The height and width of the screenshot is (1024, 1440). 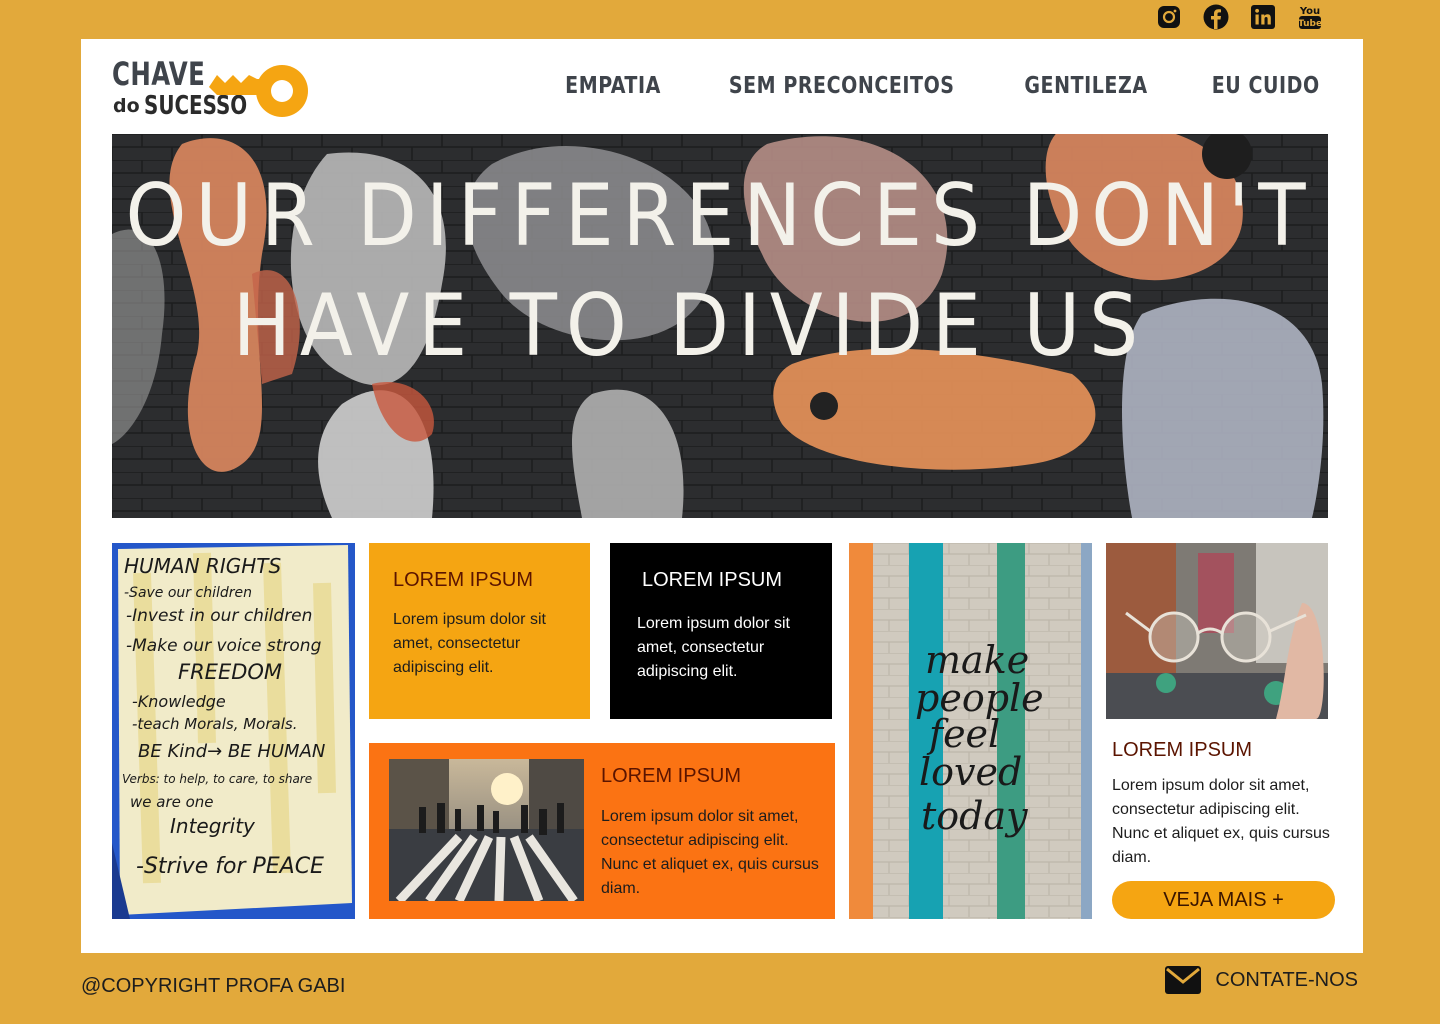 I want to click on poster-line-10: Integrity, so click(x=213, y=826).